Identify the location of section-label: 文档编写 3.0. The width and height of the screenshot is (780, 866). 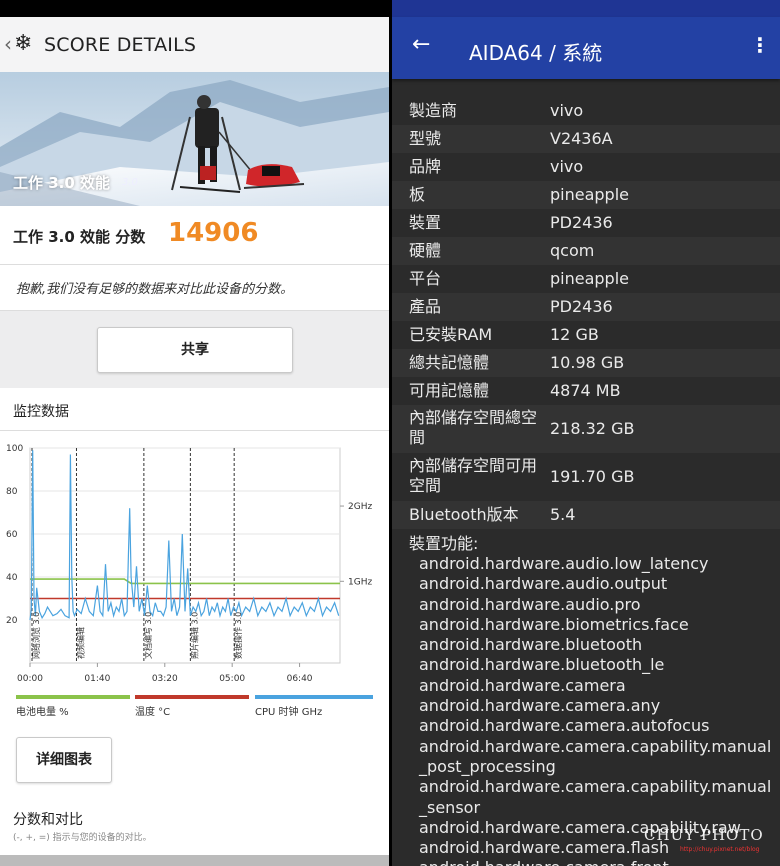
(148, 635).